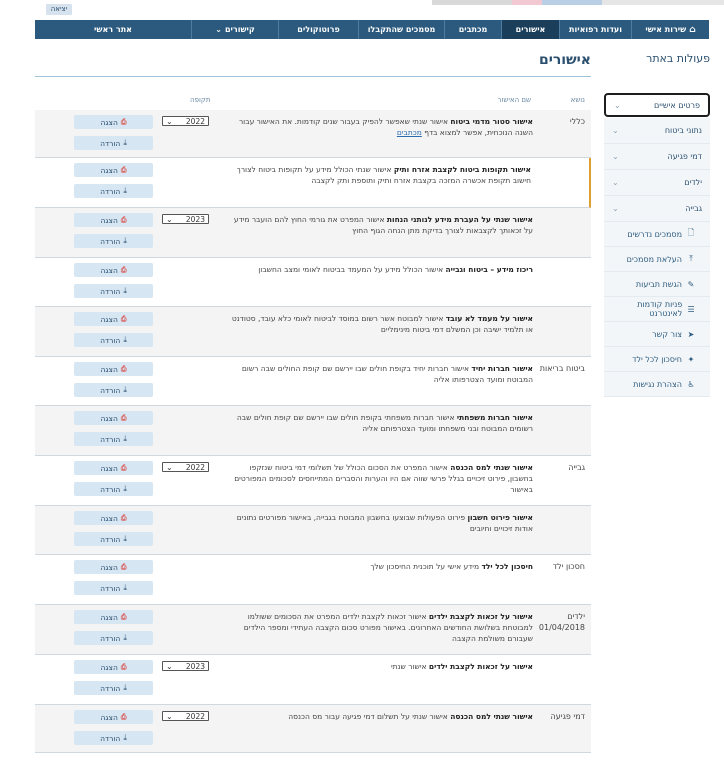 The width and height of the screenshot is (724, 775). What do you see at coordinates (657, 234) in the screenshot?
I see `sidebar-link-required-docs: 🗋 מסמכים נדרשים` at bounding box center [657, 234].